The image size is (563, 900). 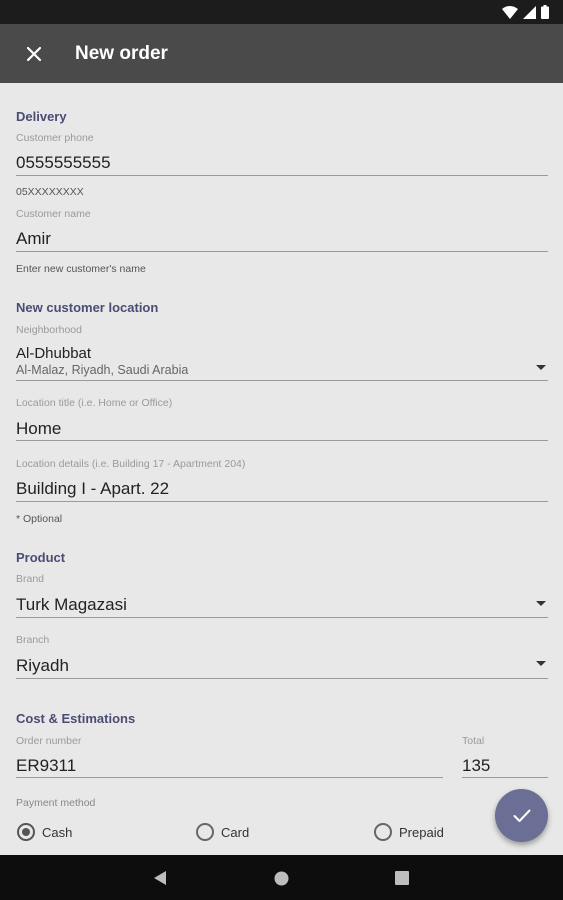 What do you see at coordinates (26, 832) in the screenshot?
I see `radio-checked-icon` at bounding box center [26, 832].